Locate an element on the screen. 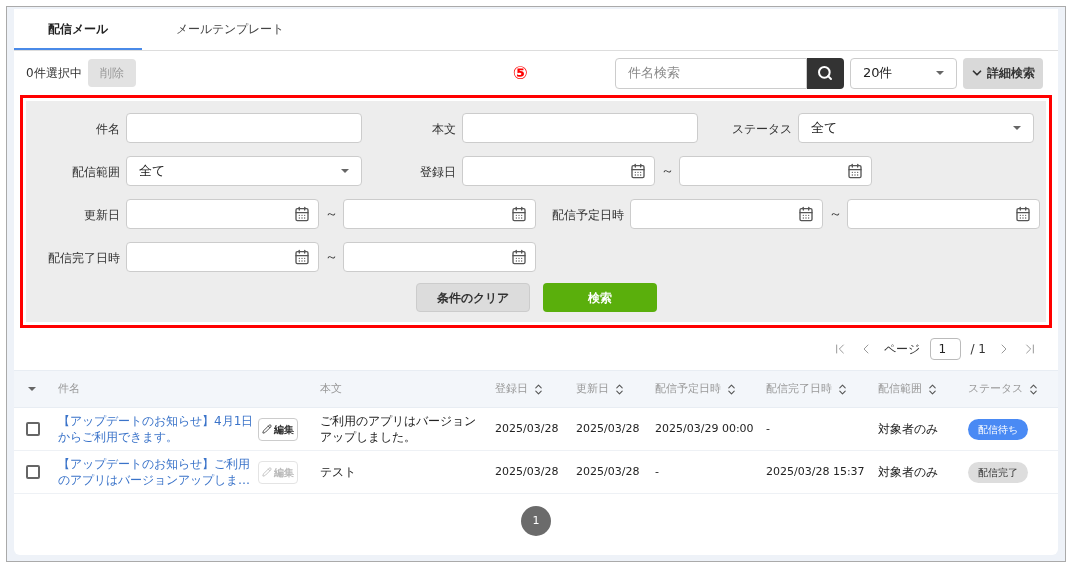 This screenshot has height=566, width=1072. advanced-search-button: 詳細検索 is located at coordinates (1002, 73).